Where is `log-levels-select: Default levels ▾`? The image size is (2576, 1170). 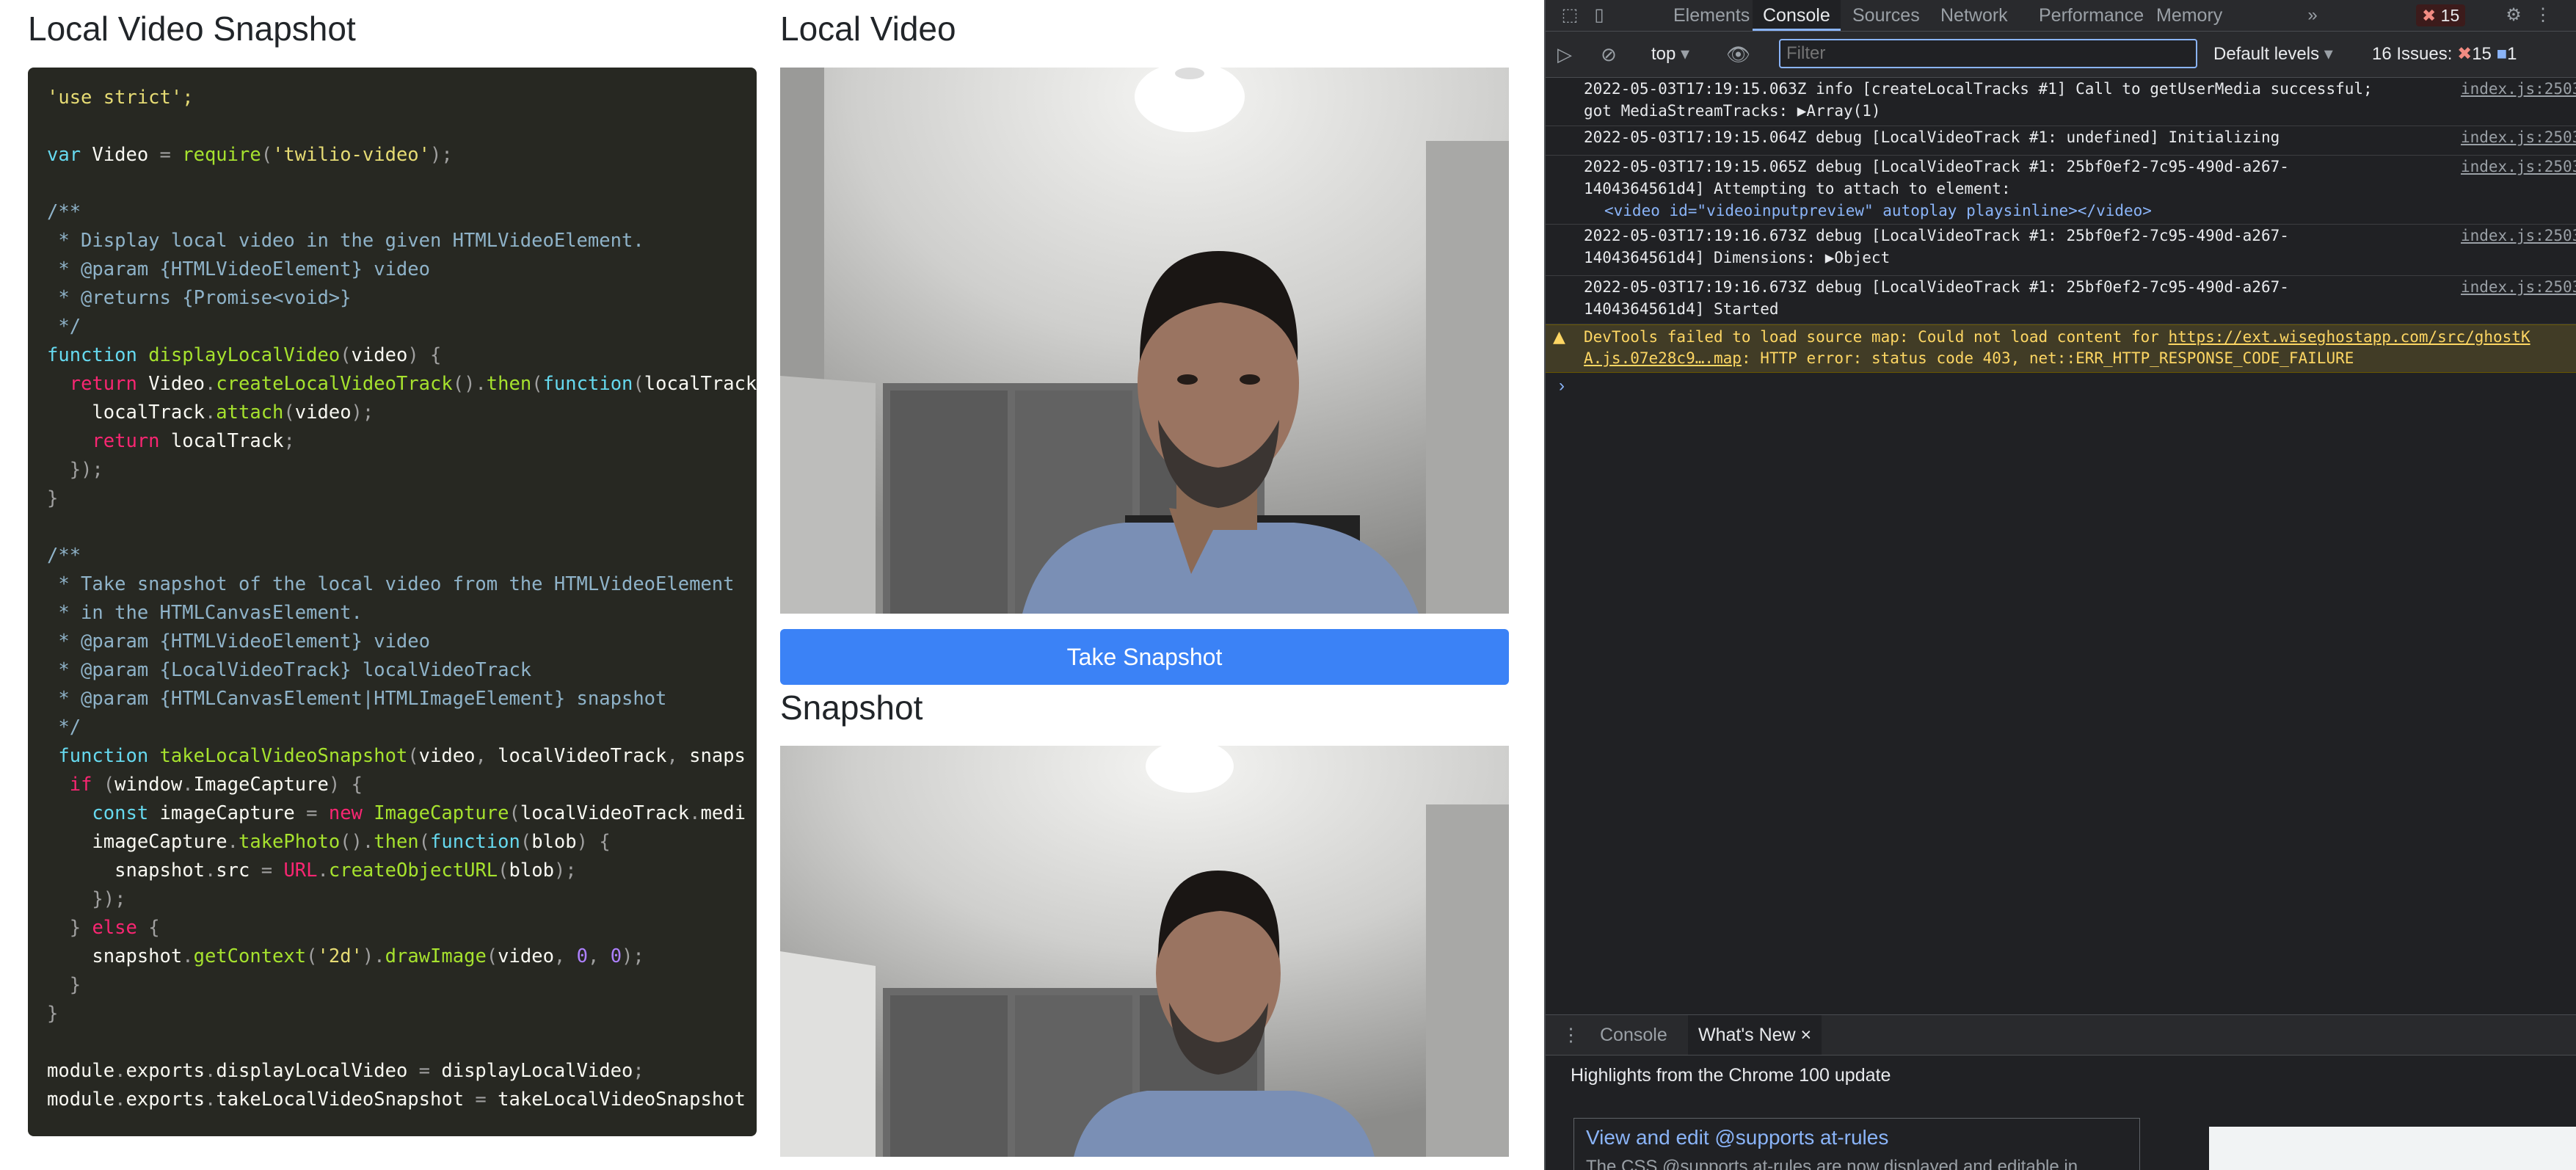 log-levels-select: Default levels ▾ is located at coordinates (2273, 54).